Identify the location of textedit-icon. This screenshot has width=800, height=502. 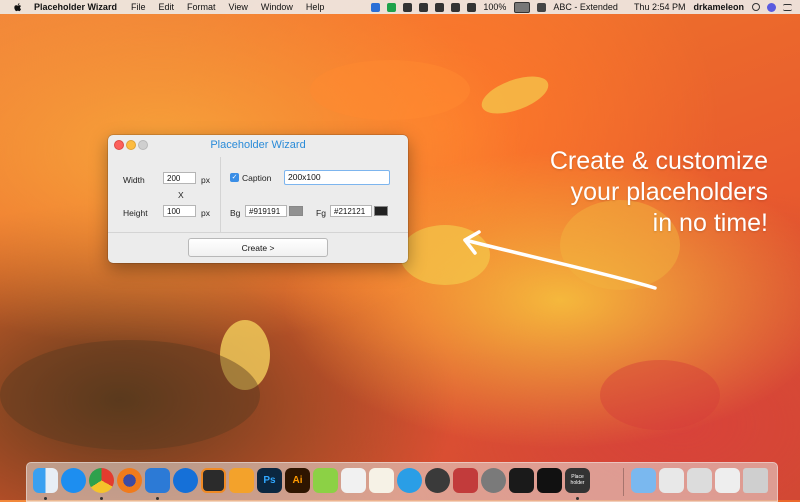
(381, 480).